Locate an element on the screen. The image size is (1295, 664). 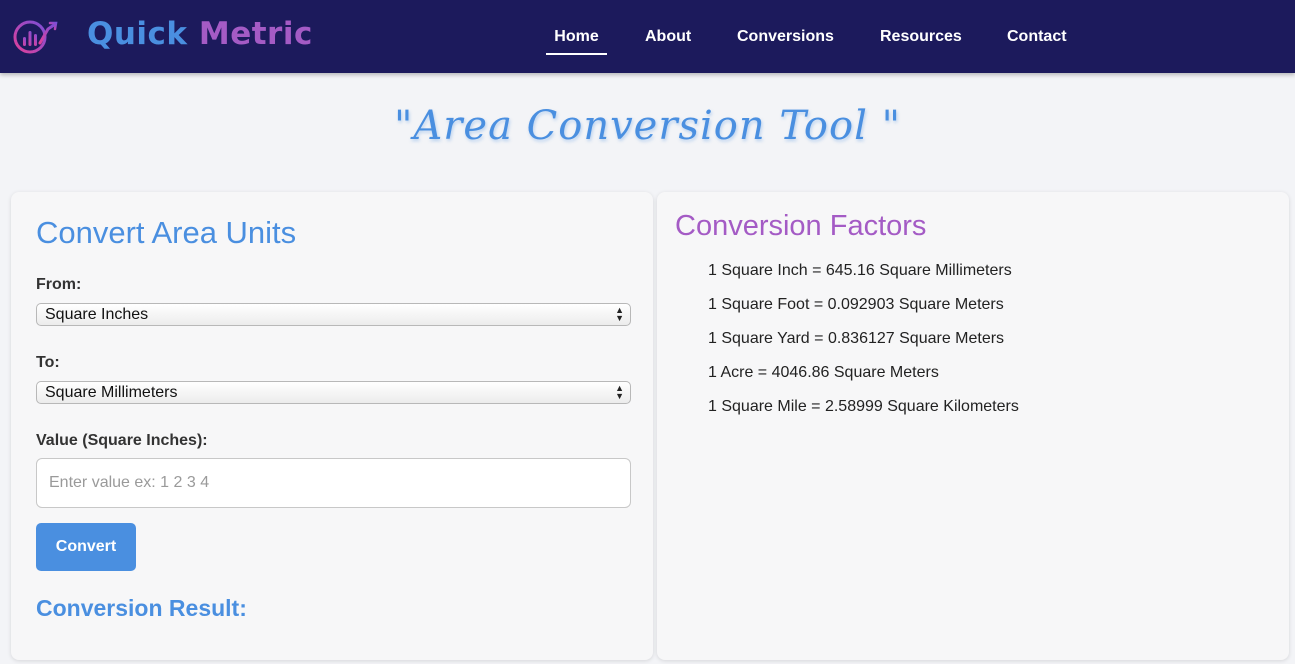
logo-icon is located at coordinates (36, 36).